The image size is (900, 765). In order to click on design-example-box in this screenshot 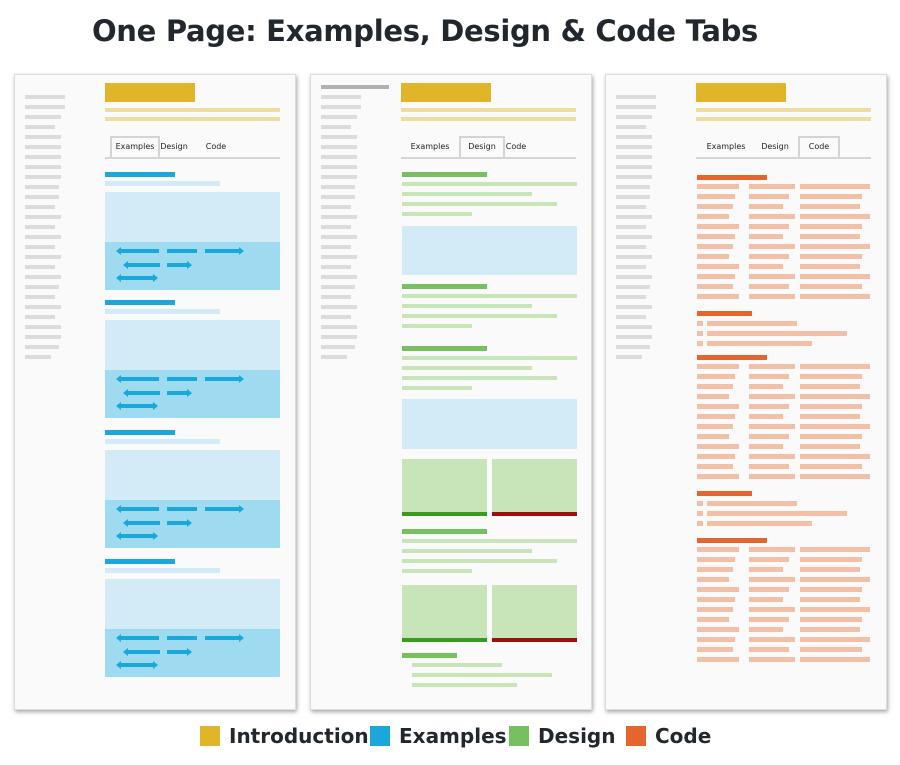, I will do `click(489, 424)`.